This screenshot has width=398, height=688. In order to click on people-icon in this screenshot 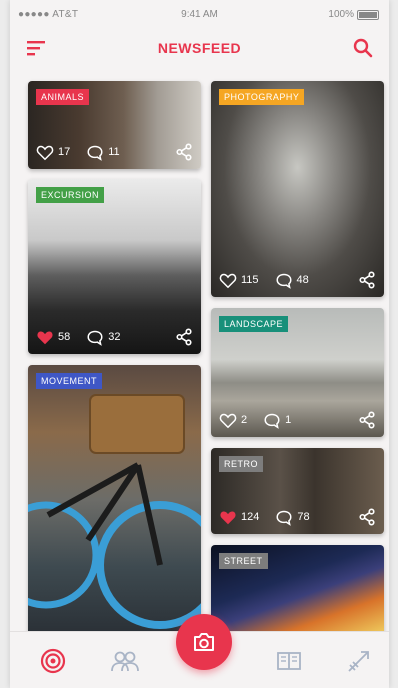, I will do `click(125, 661)`.